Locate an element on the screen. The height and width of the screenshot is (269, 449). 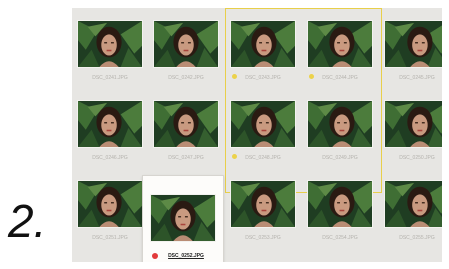
selected-thumbnail-filename: DSC_0252.JPG is located at coordinates (186, 256).